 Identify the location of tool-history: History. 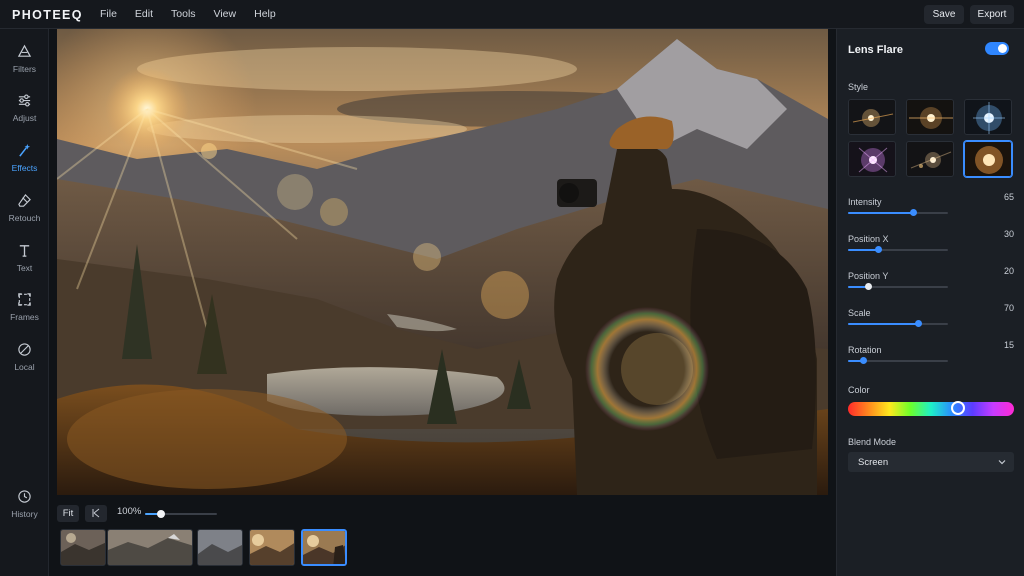
(24, 510).